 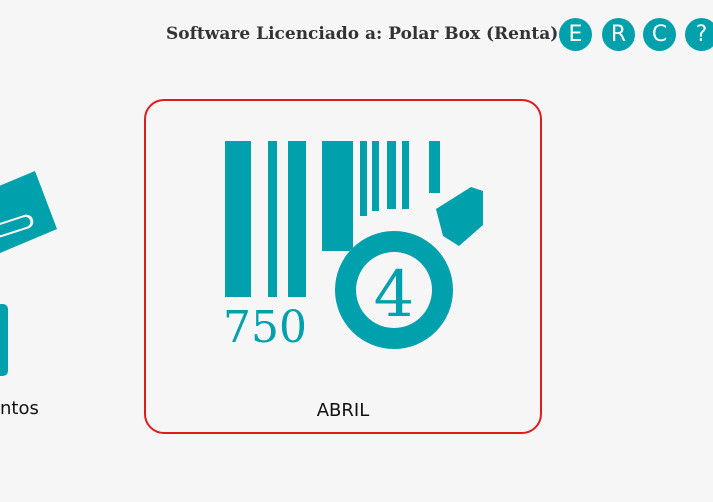 I want to click on license-text: Software Licenciado a: Polar Box (Renta), so click(x=362, y=34).